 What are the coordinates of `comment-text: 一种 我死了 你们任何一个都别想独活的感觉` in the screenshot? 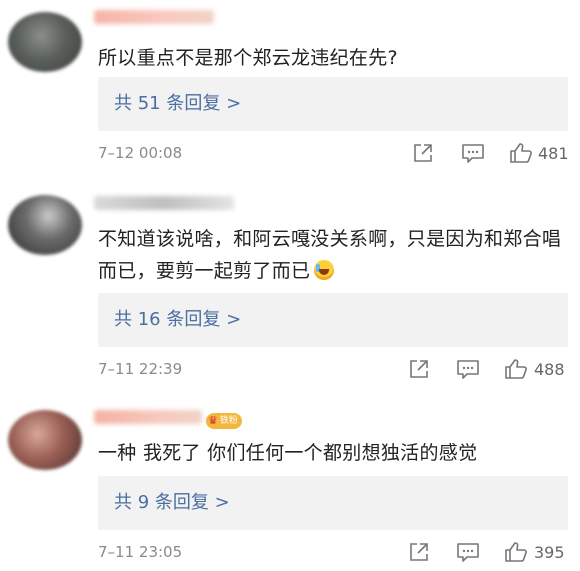 It's located at (333, 453).